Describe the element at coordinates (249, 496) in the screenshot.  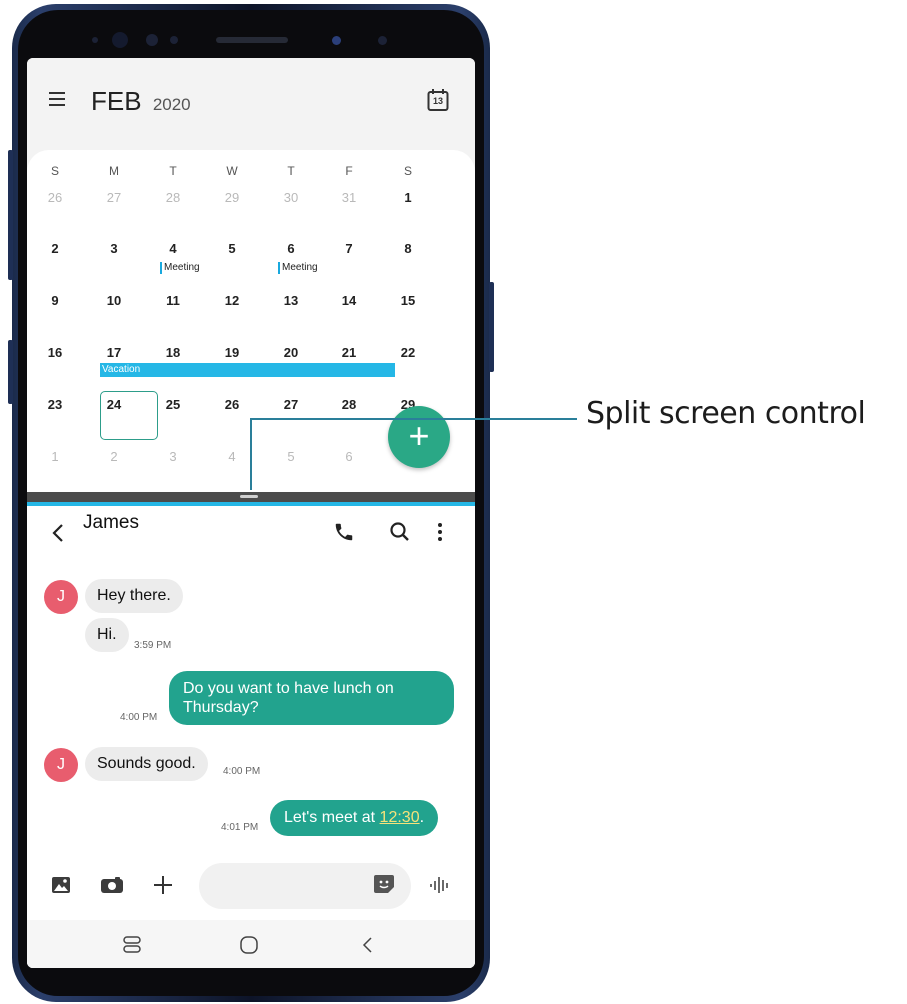
I see `split-screen-control-handle` at that location.